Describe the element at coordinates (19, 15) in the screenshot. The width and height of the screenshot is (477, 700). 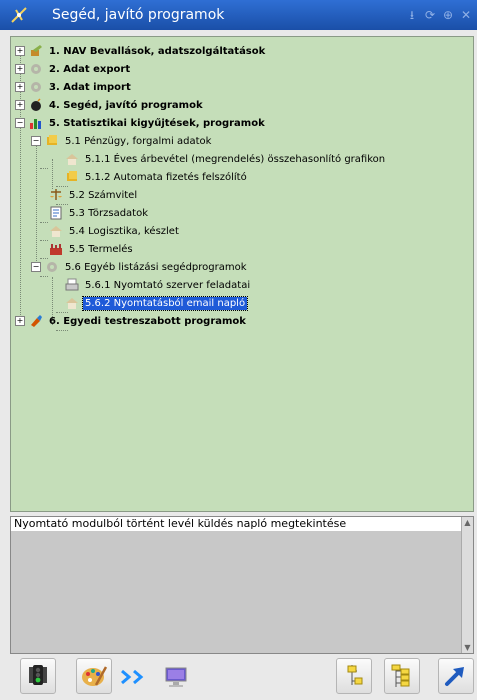
I see `app-logo-icon` at that location.